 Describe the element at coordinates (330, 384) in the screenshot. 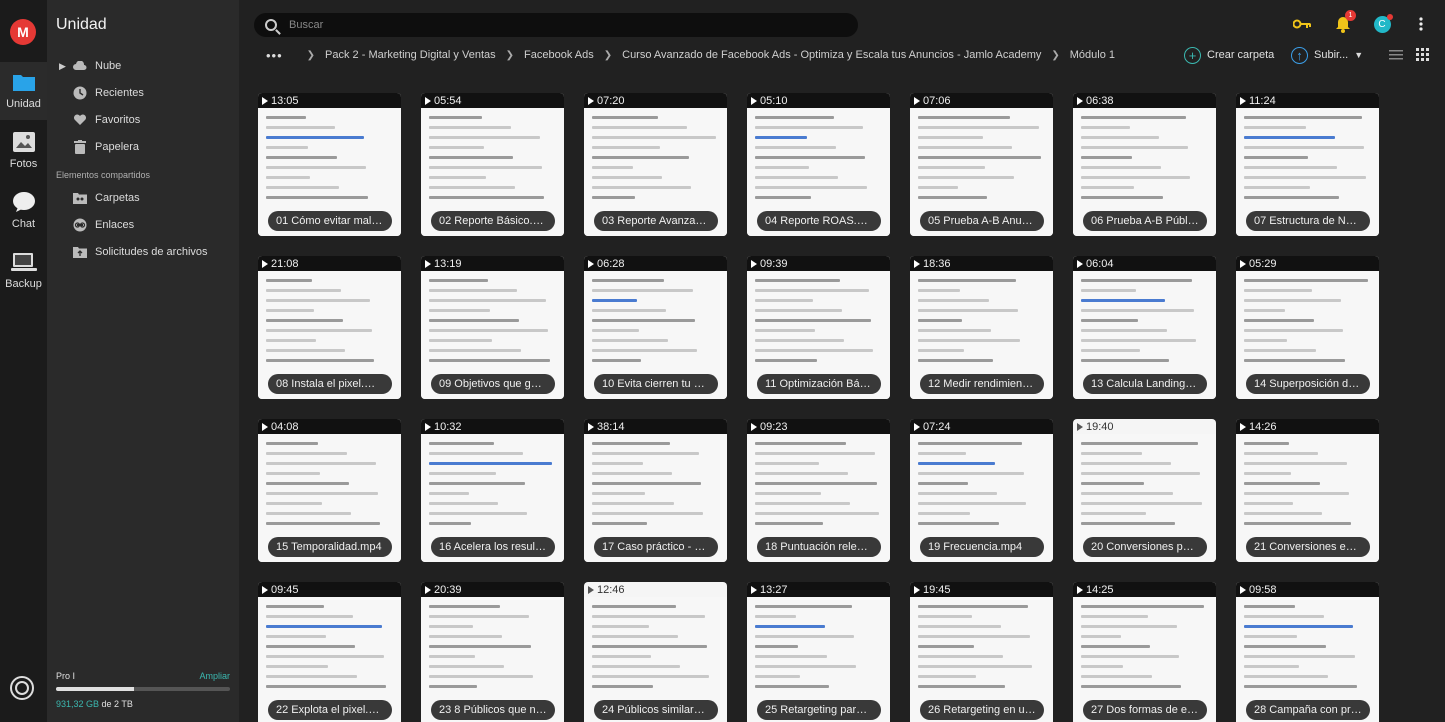

I see `file-name: 08 Instala el pixel.mp4` at that location.